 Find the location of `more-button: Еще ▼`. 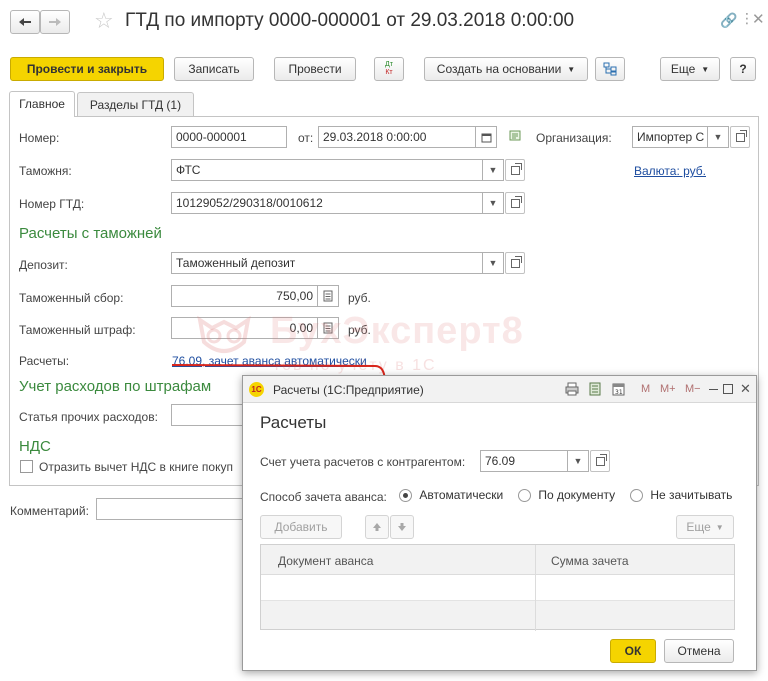

more-button: Еще ▼ is located at coordinates (690, 69).